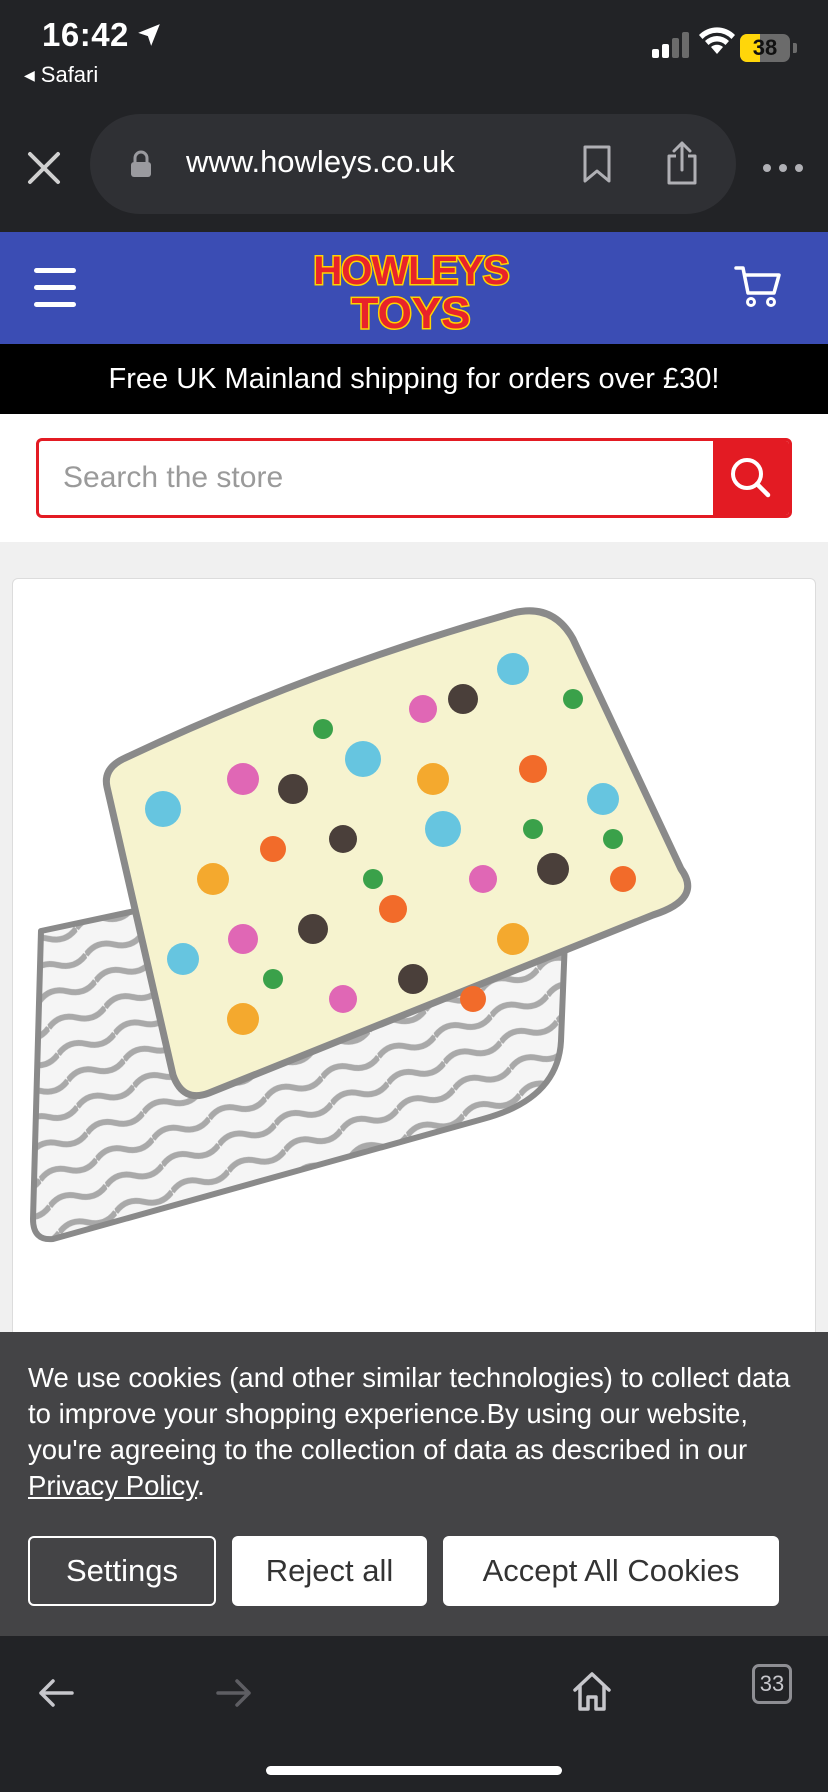 The image size is (828, 1792). I want to click on bookmark-icon, so click(597, 164).